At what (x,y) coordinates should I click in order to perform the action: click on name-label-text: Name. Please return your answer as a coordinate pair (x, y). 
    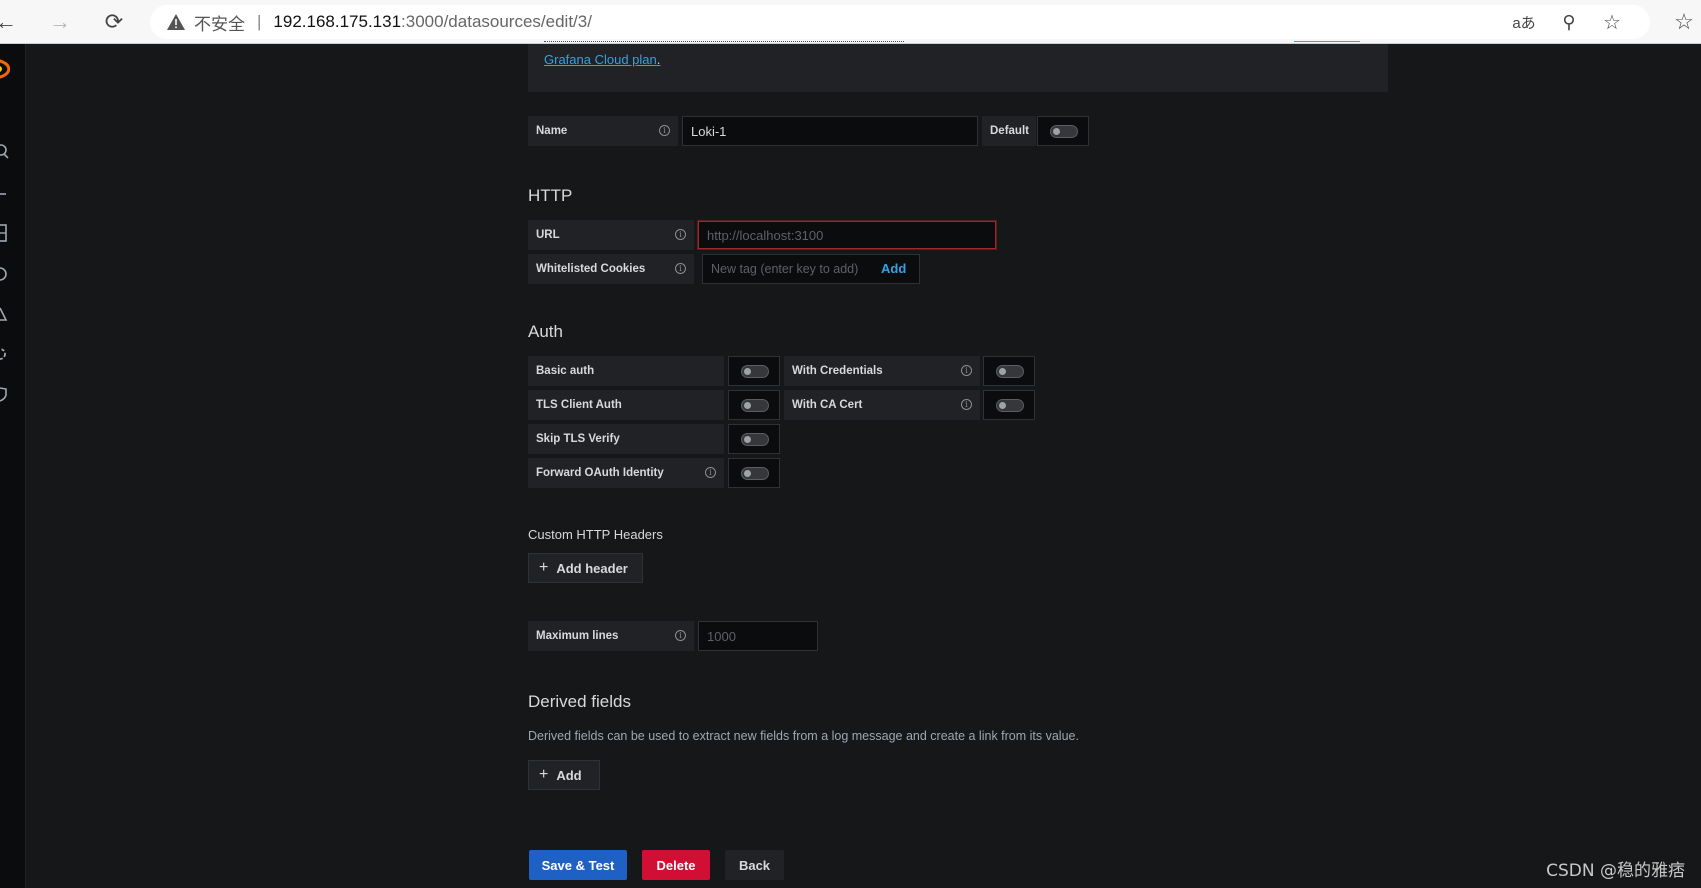
    Looking at the image, I should click on (552, 131).